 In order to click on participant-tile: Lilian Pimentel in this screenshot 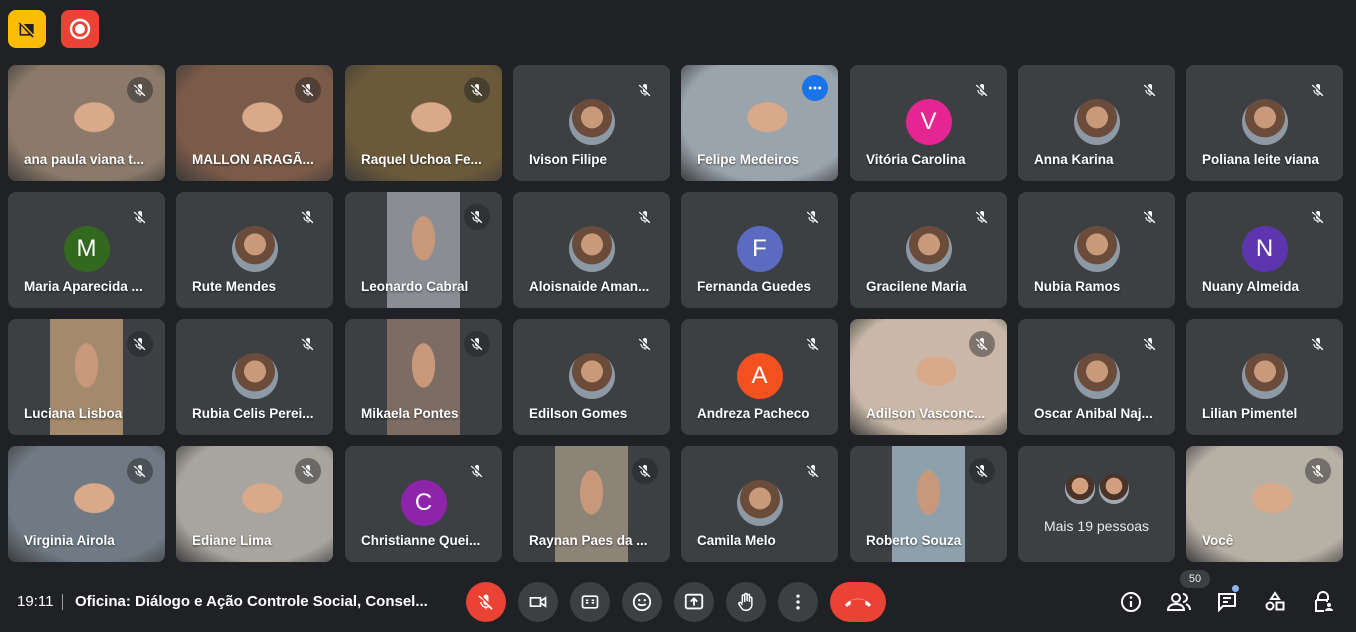, I will do `click(1264, 377)`.